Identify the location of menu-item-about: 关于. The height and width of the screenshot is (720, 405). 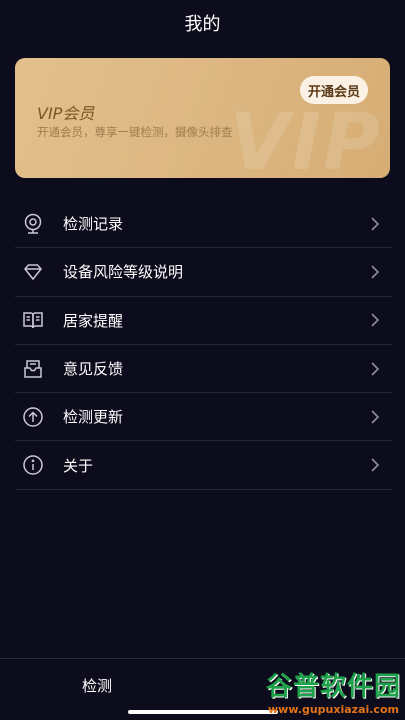
(203, 465).